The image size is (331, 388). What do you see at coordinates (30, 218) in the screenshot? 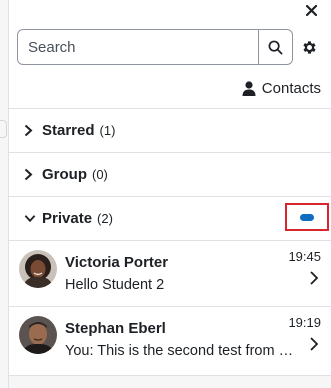
I see `chevron-down-icon` at bounding box center [30, 218].